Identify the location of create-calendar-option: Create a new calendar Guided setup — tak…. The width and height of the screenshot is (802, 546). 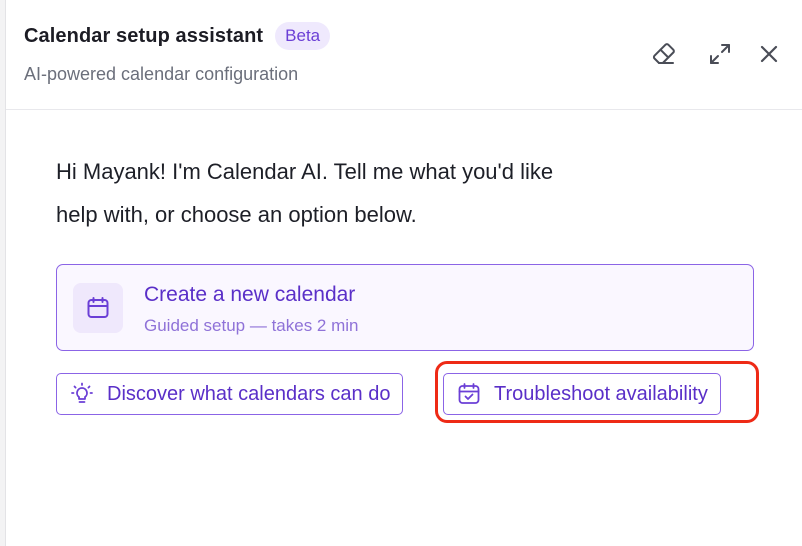
(405, 307).